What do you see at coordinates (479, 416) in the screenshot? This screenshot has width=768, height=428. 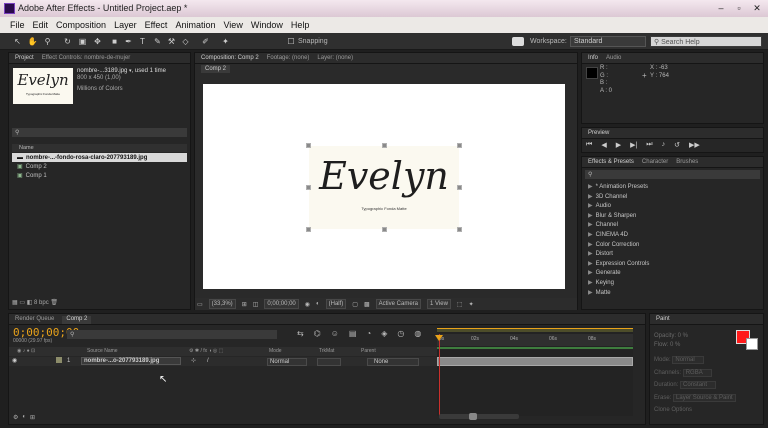 I see `timeline-zoom-slider` at bounding box center [479, 416].